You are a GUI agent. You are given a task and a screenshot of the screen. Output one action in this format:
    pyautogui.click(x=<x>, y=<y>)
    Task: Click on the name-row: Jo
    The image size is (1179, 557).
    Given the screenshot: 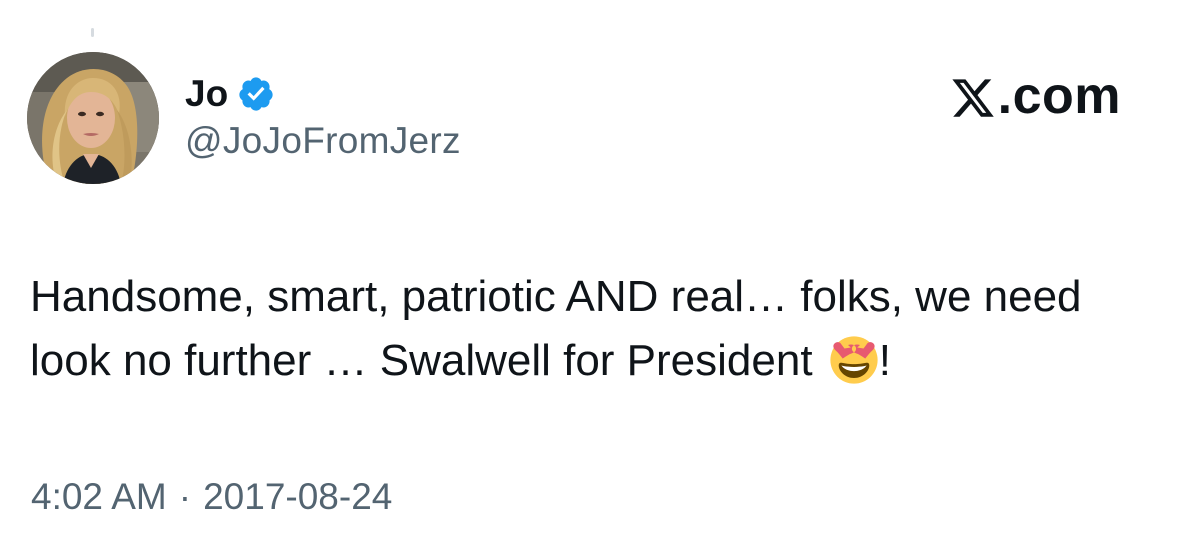 What is the action you would take?
    pyautogui.click(x=323, y=94)
    